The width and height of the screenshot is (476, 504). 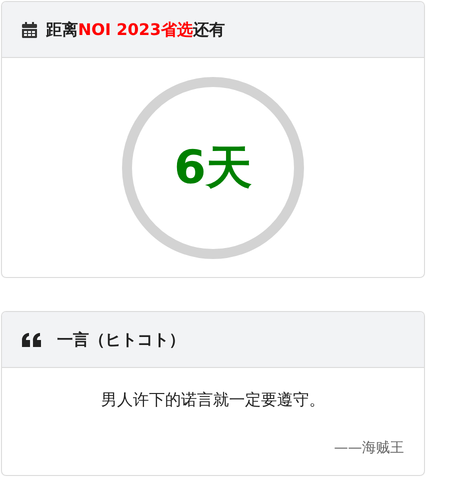 What do you see at coordinates (368, 448) in the screenshot?
I see `quote-source: ——海贼王` at bounding box center [368, 448].